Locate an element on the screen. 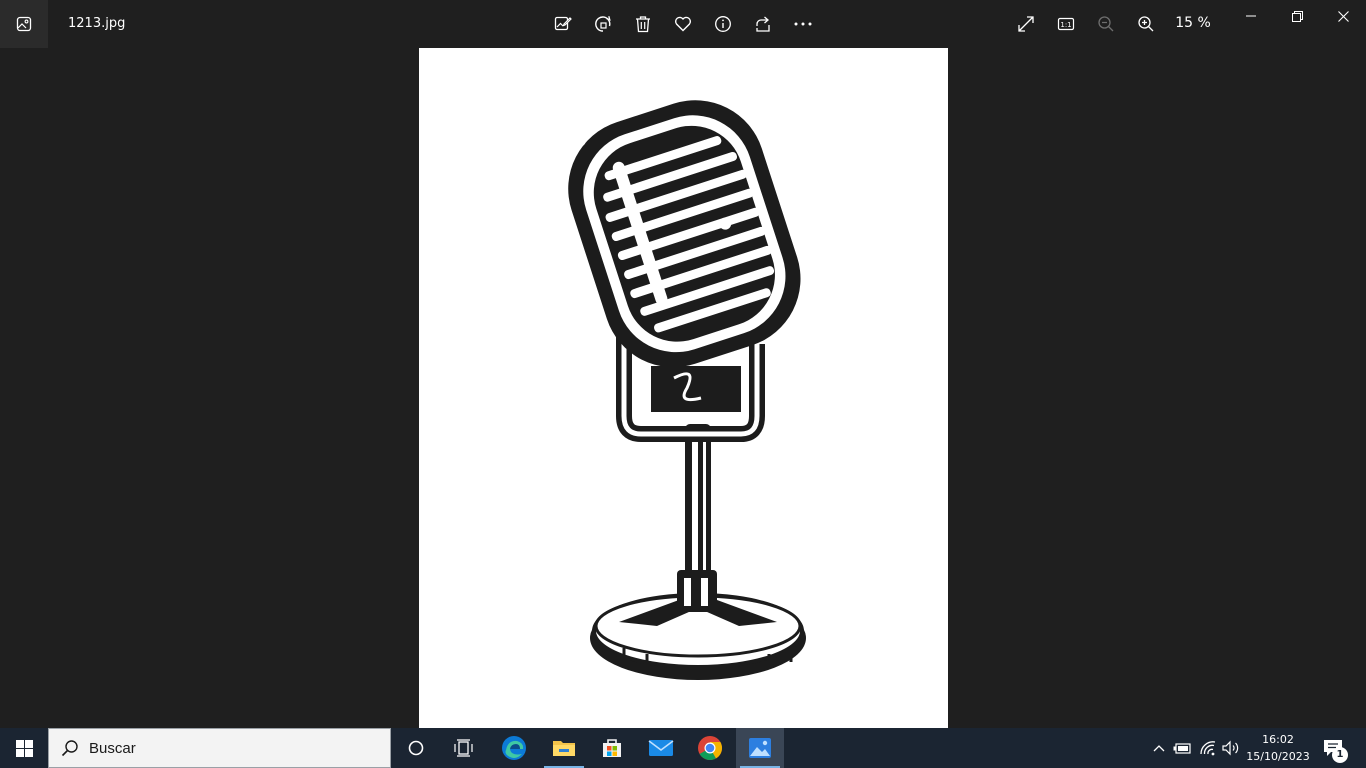 The height and width of the screenshot is (768, 1366). taskbar-microsoft-store is located at coordinates (612, 748).